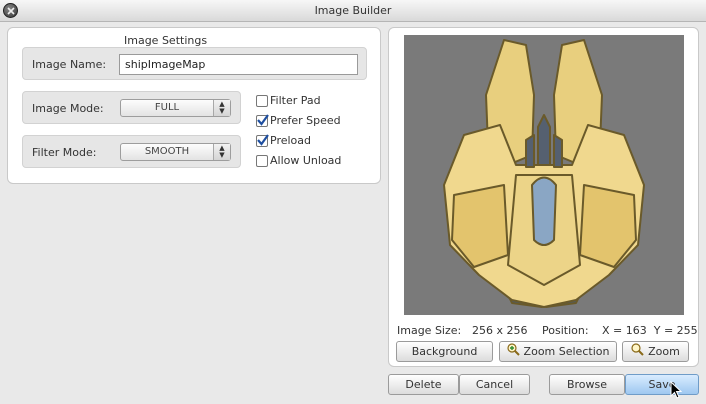  What do you see at coordinates (69, 64) in the screenshot?
I see `image-name-label: Image Name:` at bounding box center [69, 64].